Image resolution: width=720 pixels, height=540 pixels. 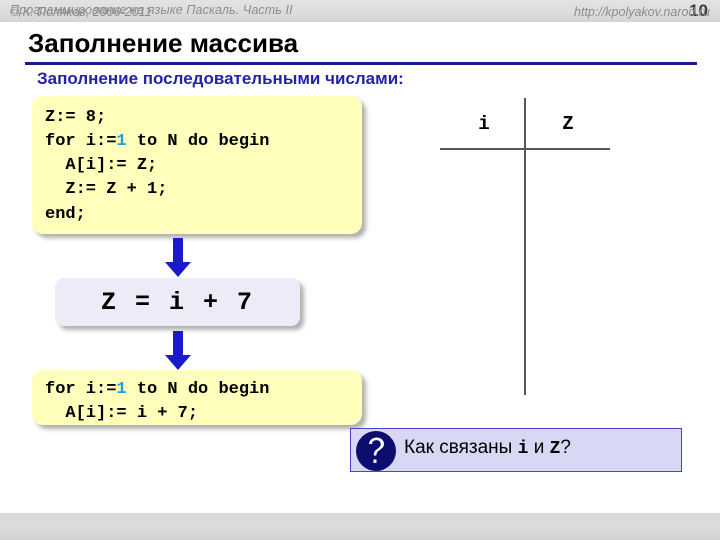 What do you see at coordinates (487, 448) in the screenshot?
I see `callout-text: Как связаны i и Z?` at bounding box center [487, 448].